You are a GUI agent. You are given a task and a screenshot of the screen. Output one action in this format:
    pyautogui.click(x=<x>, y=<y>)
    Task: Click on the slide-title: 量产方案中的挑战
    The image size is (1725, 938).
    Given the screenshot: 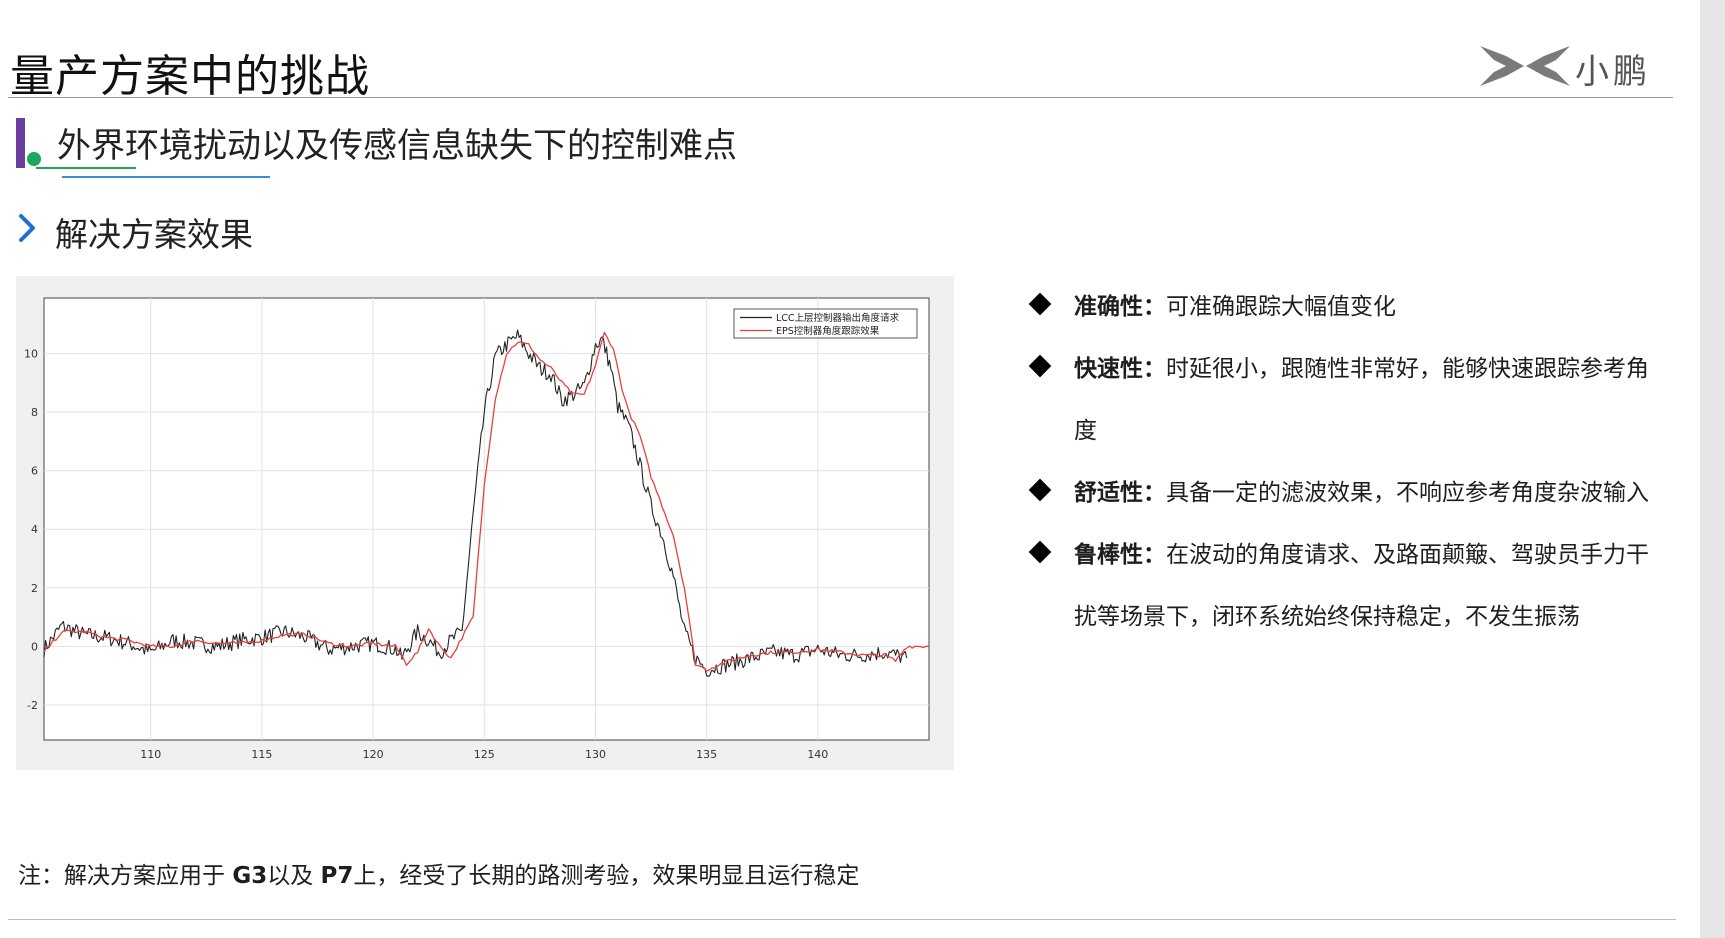 What is the action you would take?
    pyautogui.click(x=190, y=76)
    